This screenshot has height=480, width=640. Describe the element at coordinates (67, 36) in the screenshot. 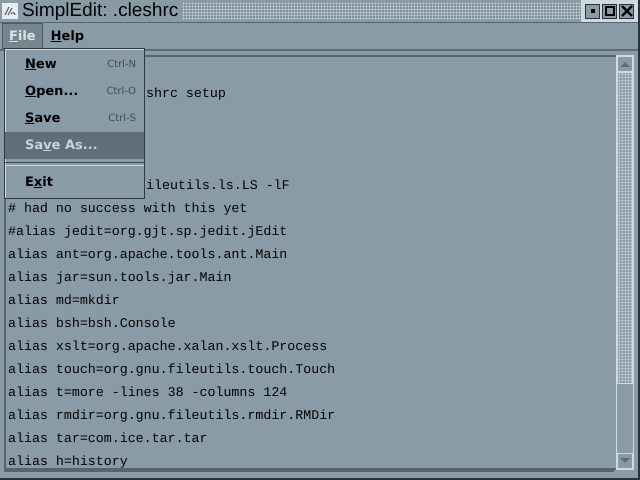

I see `menu-bar-item: Help` at that location.